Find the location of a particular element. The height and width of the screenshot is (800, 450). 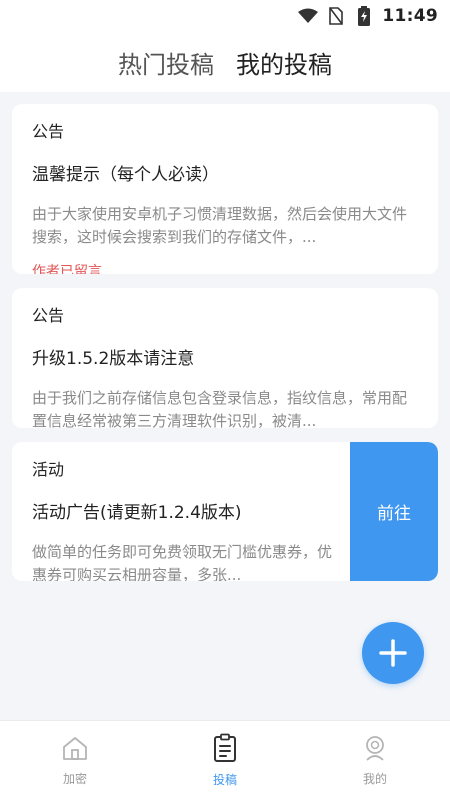

status-time: 11:49 is located at coordinates (410, 16).